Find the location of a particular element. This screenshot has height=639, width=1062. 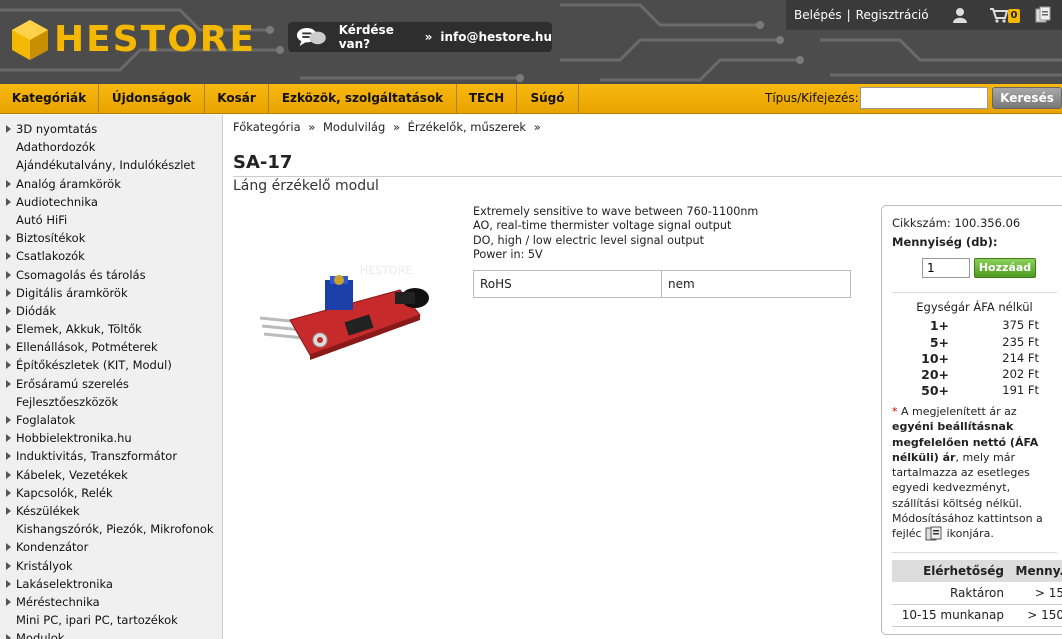

sidebar-category-item: Mini PC, ipari PC, tartozékok is located at coordinates (111, 620).